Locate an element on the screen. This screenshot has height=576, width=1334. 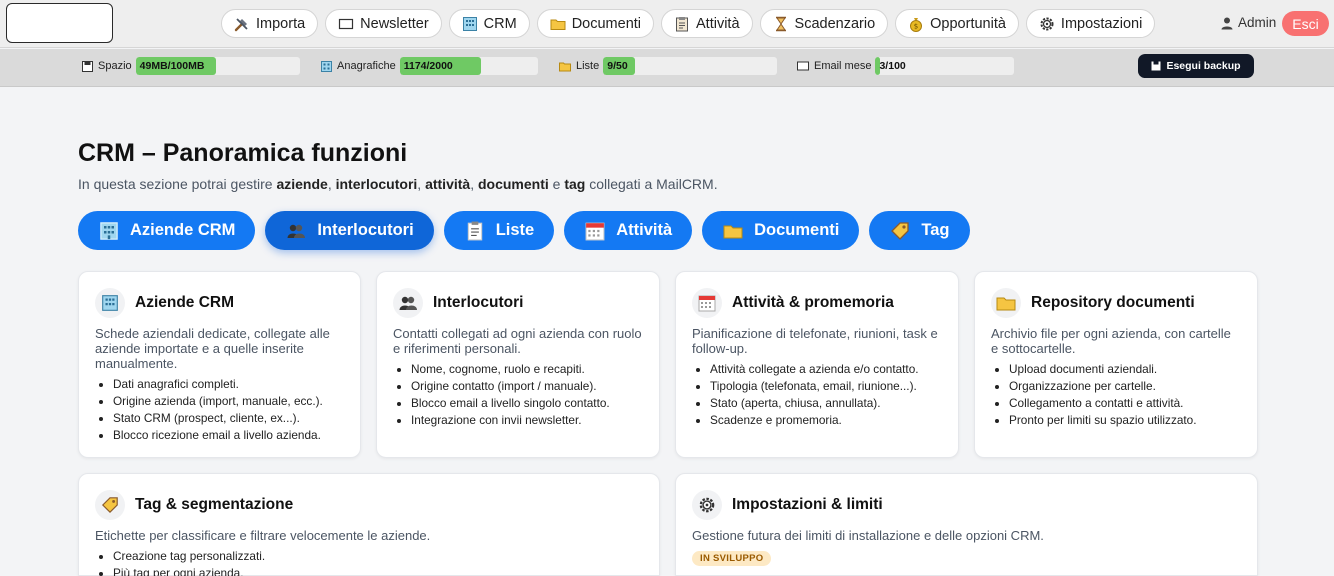
nav-impostazioni: Impostazioni is located at coordinates (1090, 23).